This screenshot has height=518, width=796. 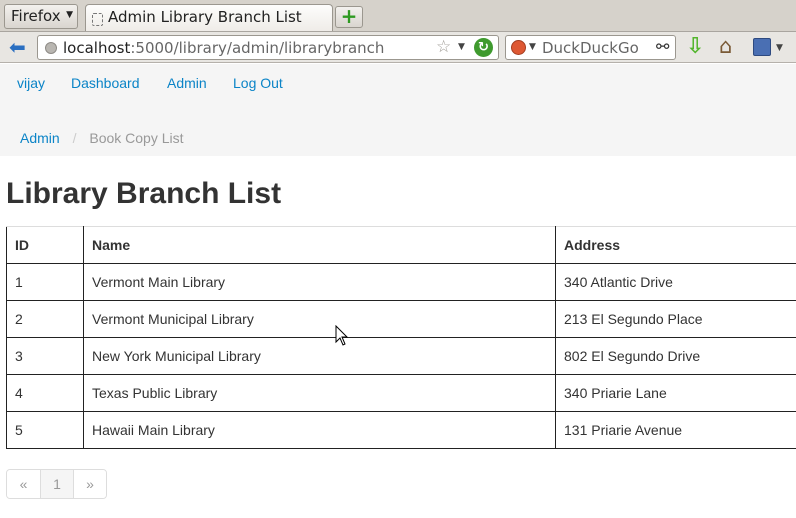 I want to click on search-input: ▼ DuckDuckGo ⚯, so click(x=590, y=47).